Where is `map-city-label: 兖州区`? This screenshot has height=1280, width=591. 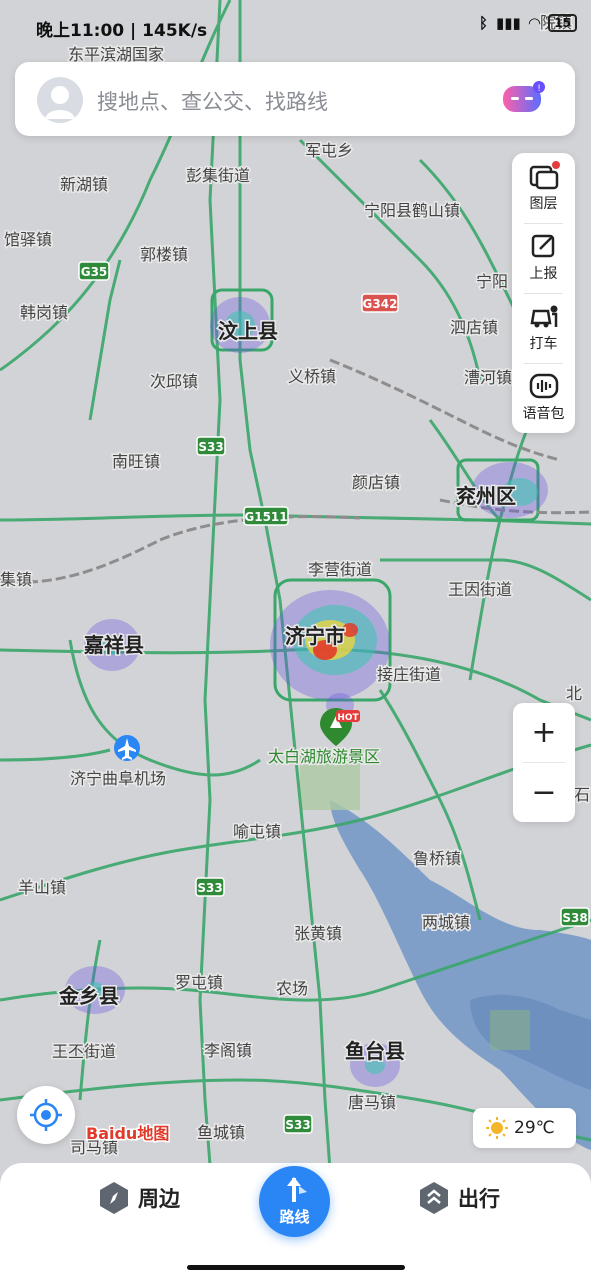 map-city-label: 兖州区 is located at coordinates (486, 496).